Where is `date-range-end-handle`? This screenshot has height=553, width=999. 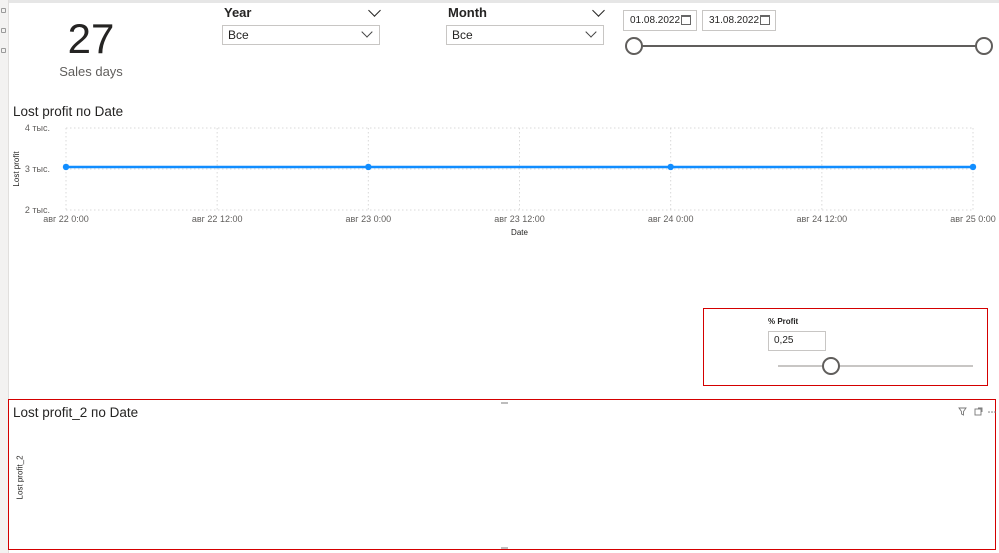
date-range-end-handle is located at coordinates (984, 46).